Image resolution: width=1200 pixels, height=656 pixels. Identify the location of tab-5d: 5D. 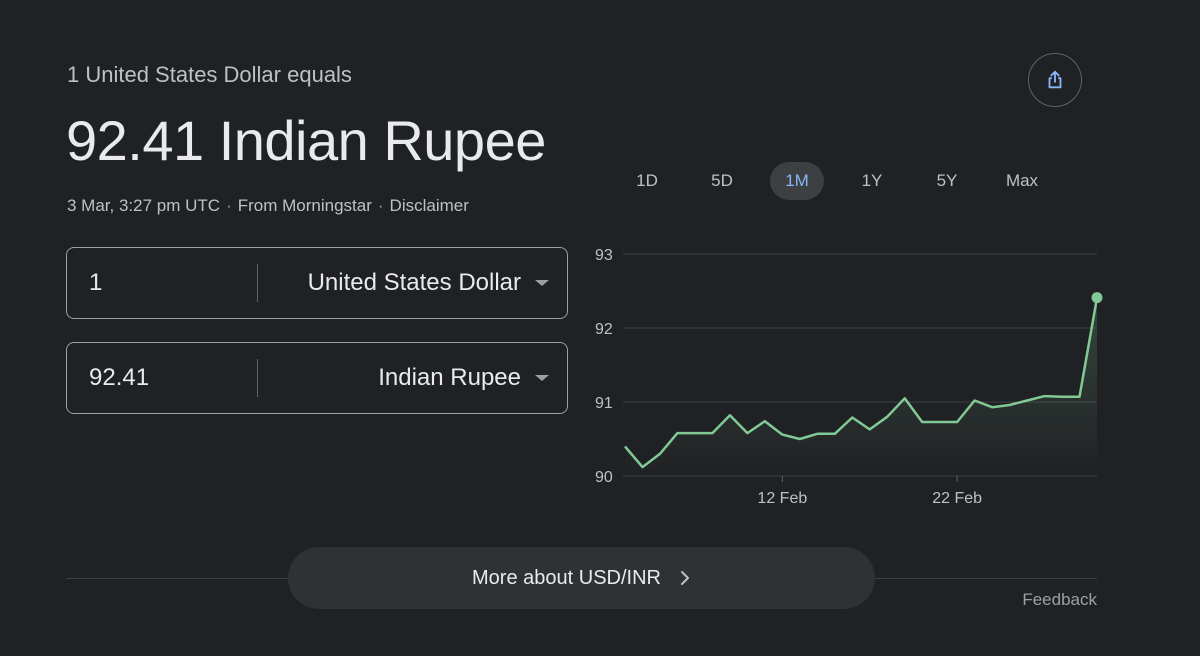
(722, 181).